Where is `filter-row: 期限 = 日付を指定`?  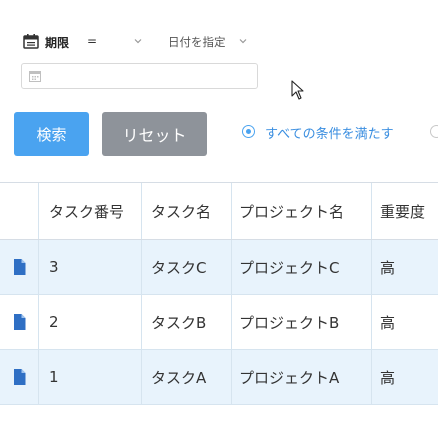
filter-row: 期限 = 日付を指定 is located at coordinates (153, 42).